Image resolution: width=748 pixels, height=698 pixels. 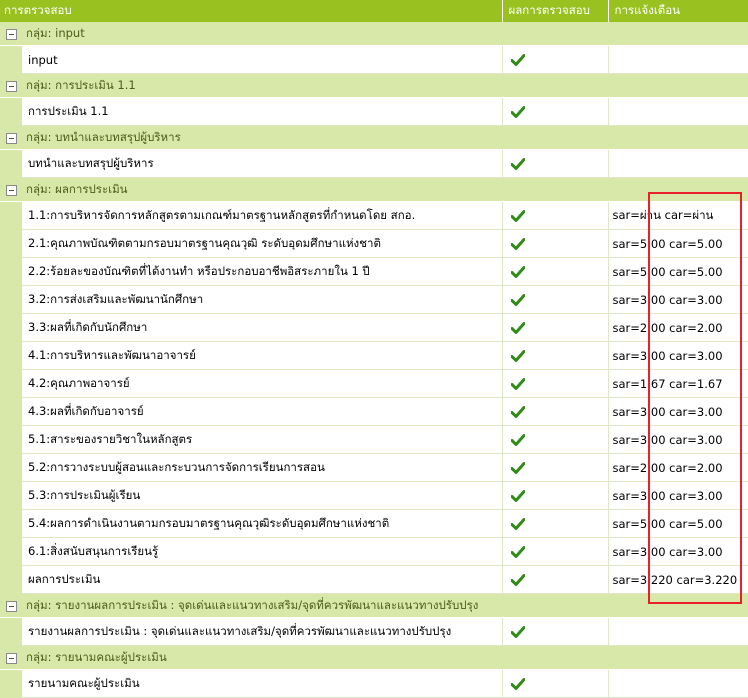 I want to click on group-label: กลุ่ม: การประเมิน 1.1, so click(x=385, y=85).